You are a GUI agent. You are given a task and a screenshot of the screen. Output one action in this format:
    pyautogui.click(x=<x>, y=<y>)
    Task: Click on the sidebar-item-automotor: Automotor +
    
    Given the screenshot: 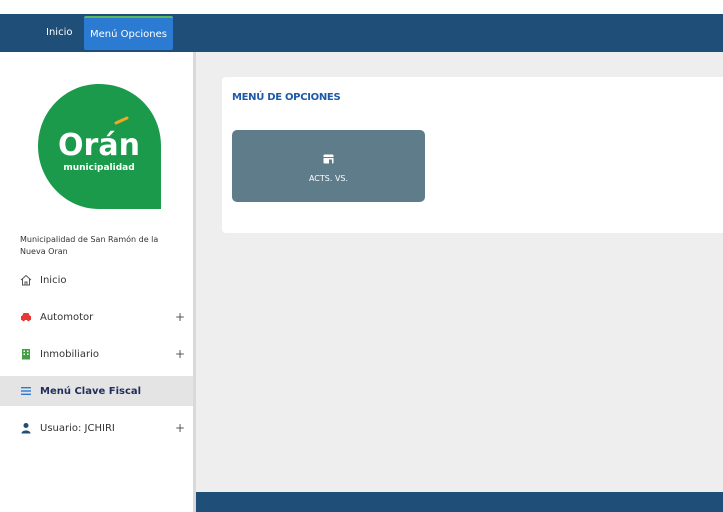 What is the action you would take?
    pyautogui.click(x=96, y=317)
    